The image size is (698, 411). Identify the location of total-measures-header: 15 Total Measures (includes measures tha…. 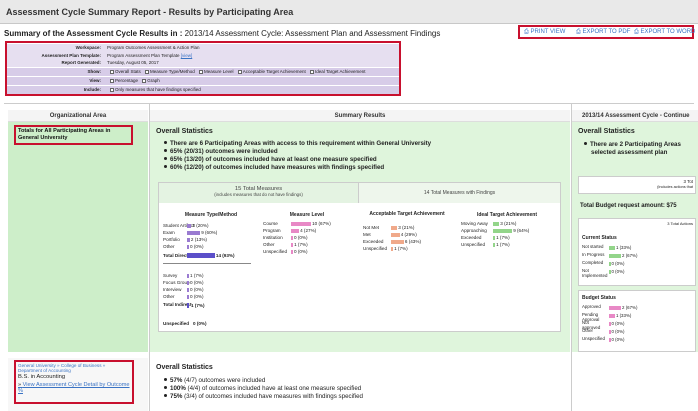
(259, 193).